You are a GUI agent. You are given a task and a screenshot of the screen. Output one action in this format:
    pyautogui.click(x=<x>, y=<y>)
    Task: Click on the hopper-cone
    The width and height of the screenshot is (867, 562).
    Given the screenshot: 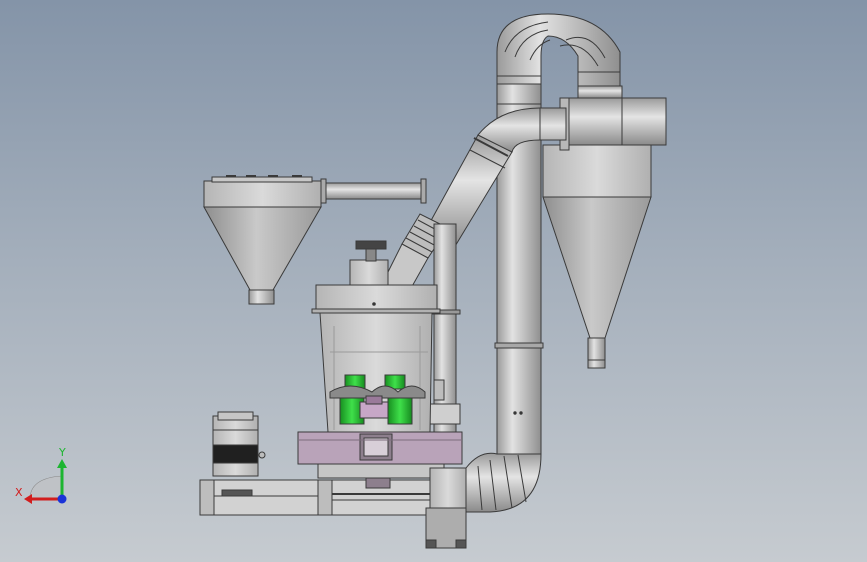 What is the action you would take?
    pyautogui.click(x=262, y=248)
    